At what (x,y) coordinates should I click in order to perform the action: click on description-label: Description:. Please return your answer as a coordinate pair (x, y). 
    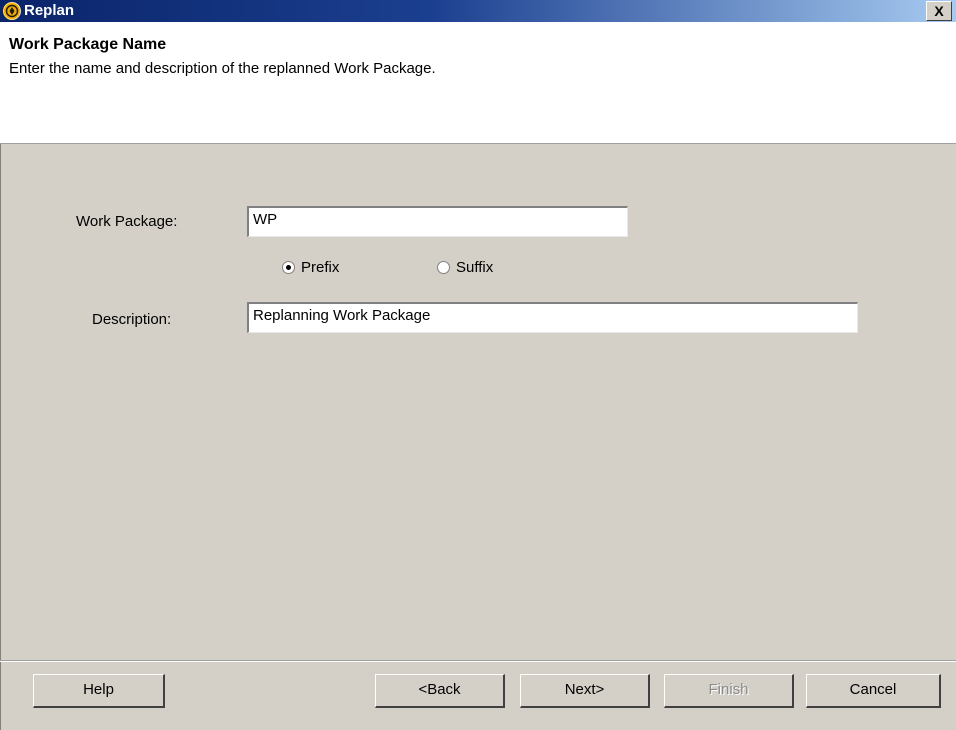
    Looking at the image, I should click on (132, 319).